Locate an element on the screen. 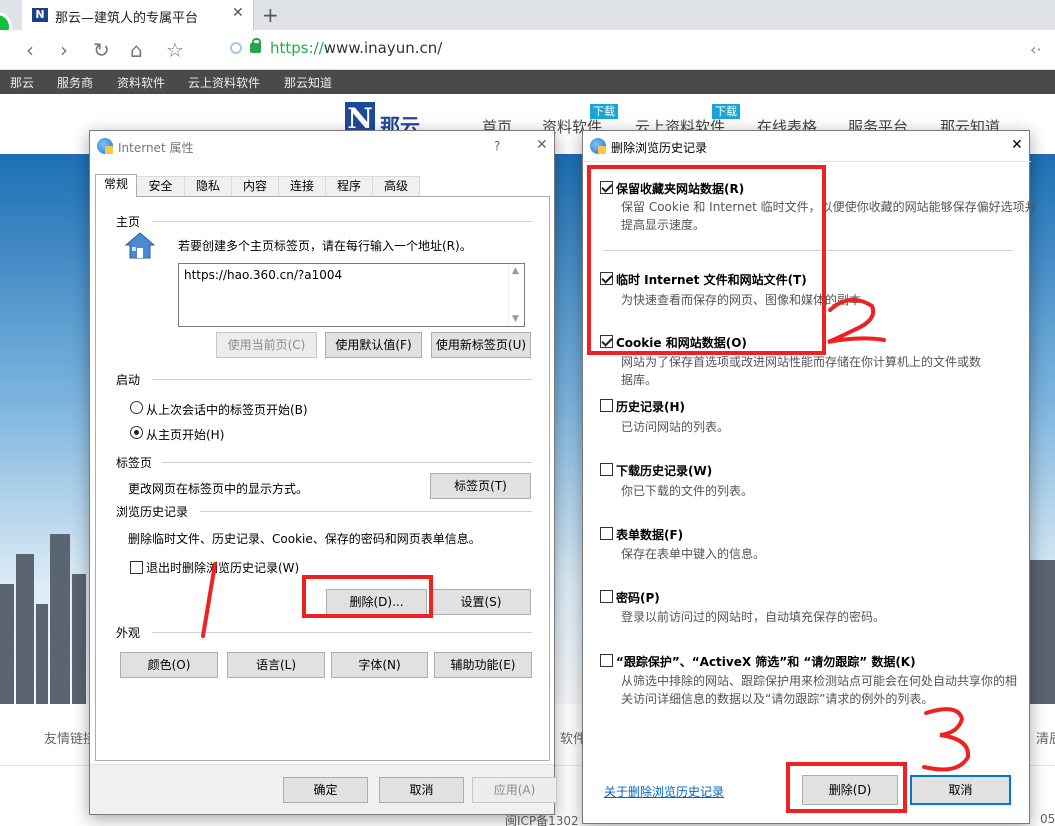 This screenshot has height=826, width=1055. apply-button: 应用(A) is located at coordinates (514, 790).